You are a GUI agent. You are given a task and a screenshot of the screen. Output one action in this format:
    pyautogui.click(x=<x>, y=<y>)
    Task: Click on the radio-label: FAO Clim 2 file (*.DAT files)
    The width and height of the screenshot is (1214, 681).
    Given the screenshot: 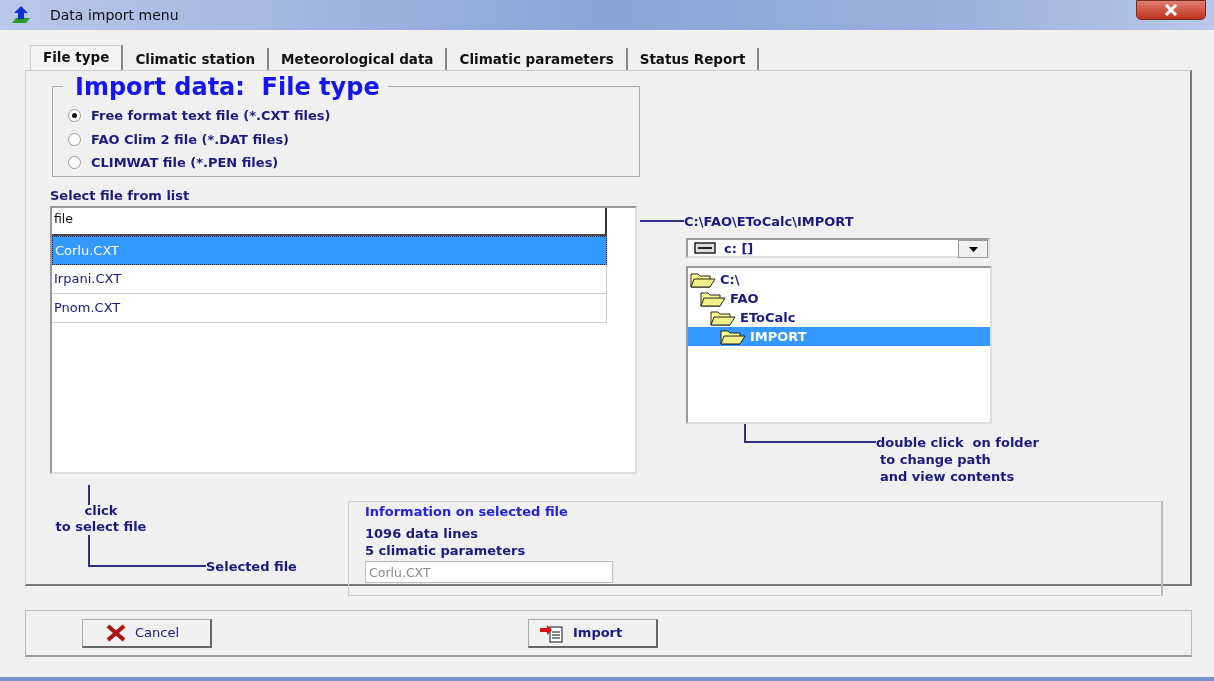 What is the action you would take?
    pyautogui.click(x=190, y=139)
    